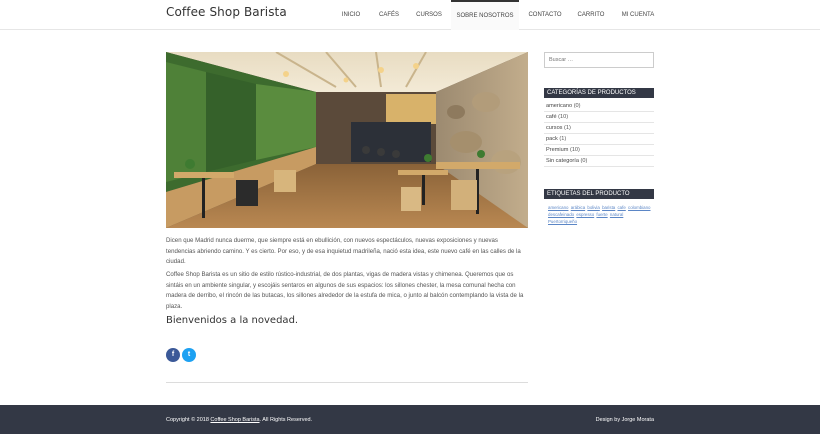 The image size is (820, 434). Describe the element at coordinates (599, 161) in the screenshot. I see `category-item-sin-categoria: Sin categoría (0)` at that location.